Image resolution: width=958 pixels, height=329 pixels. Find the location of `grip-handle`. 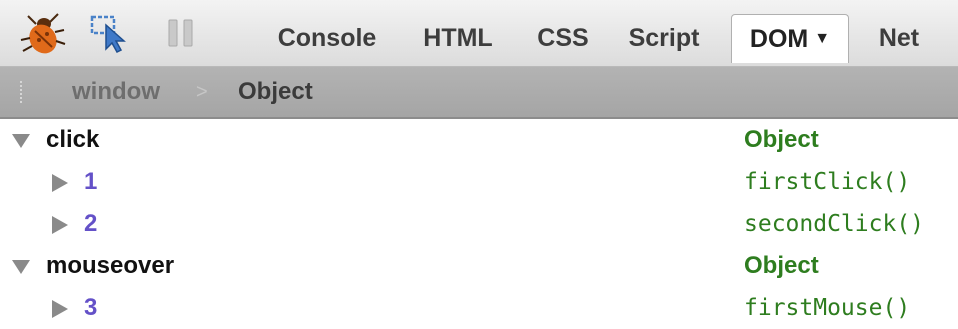

grip-handle is located at coordinates (22, 92).